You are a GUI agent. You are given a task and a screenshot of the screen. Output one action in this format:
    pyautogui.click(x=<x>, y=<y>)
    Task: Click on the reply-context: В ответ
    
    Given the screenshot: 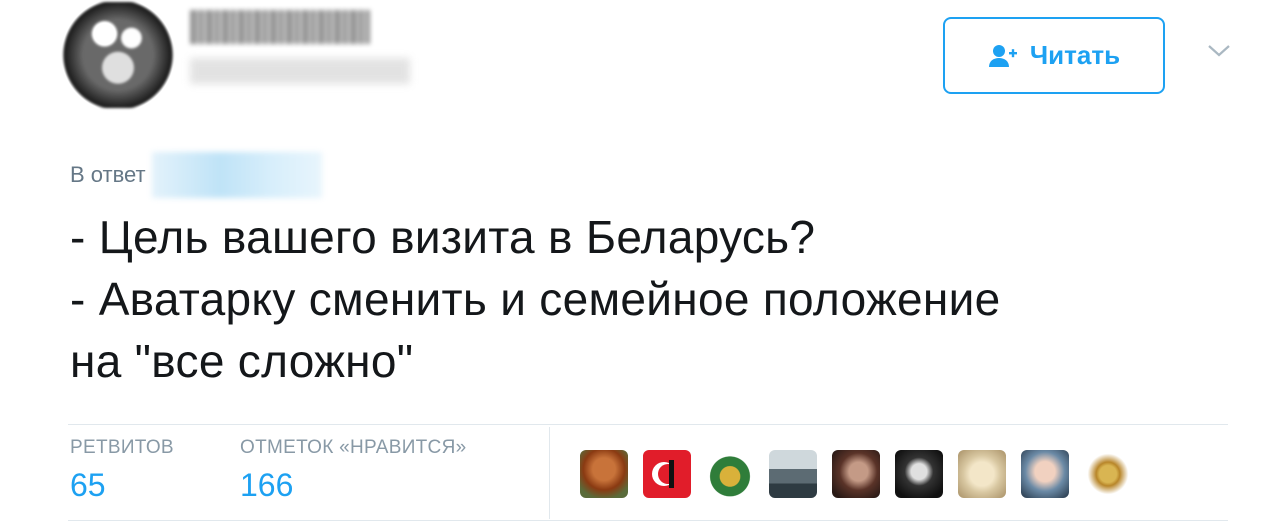 What is the action you would take?
    pyautogui.click(x=196, y=175)
    